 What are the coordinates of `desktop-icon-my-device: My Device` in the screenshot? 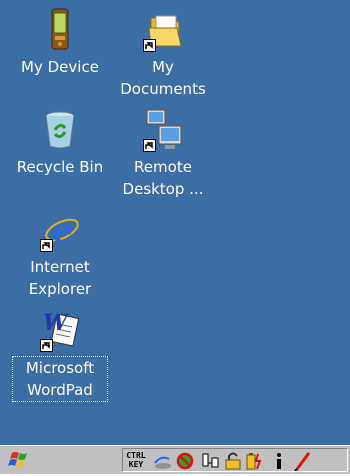 It's located at (60, 43).